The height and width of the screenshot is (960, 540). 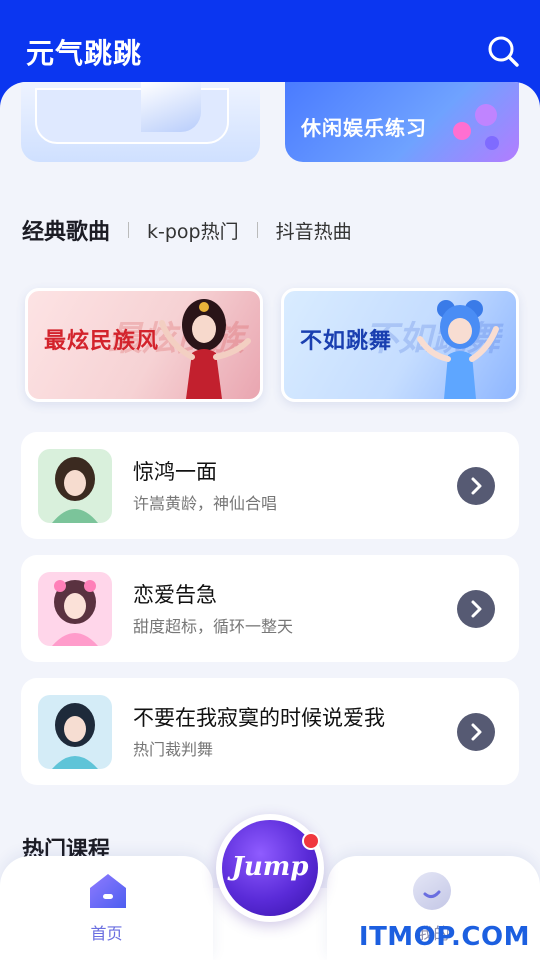 I want to click on nav-home-label: 首页, so click(x=106, y=933).